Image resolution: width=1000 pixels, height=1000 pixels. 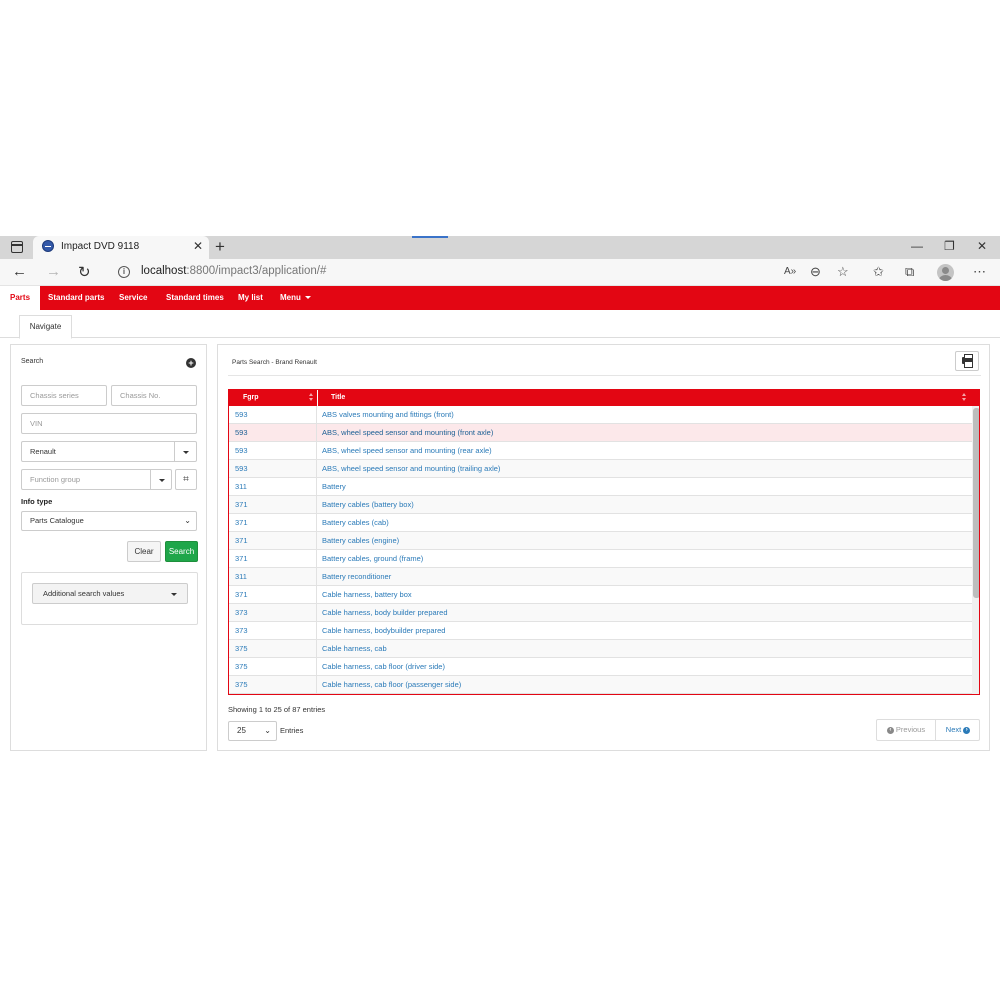 I want to click on info-type-select: Parts Catalogue ⌄, so click(x=109, y=521).